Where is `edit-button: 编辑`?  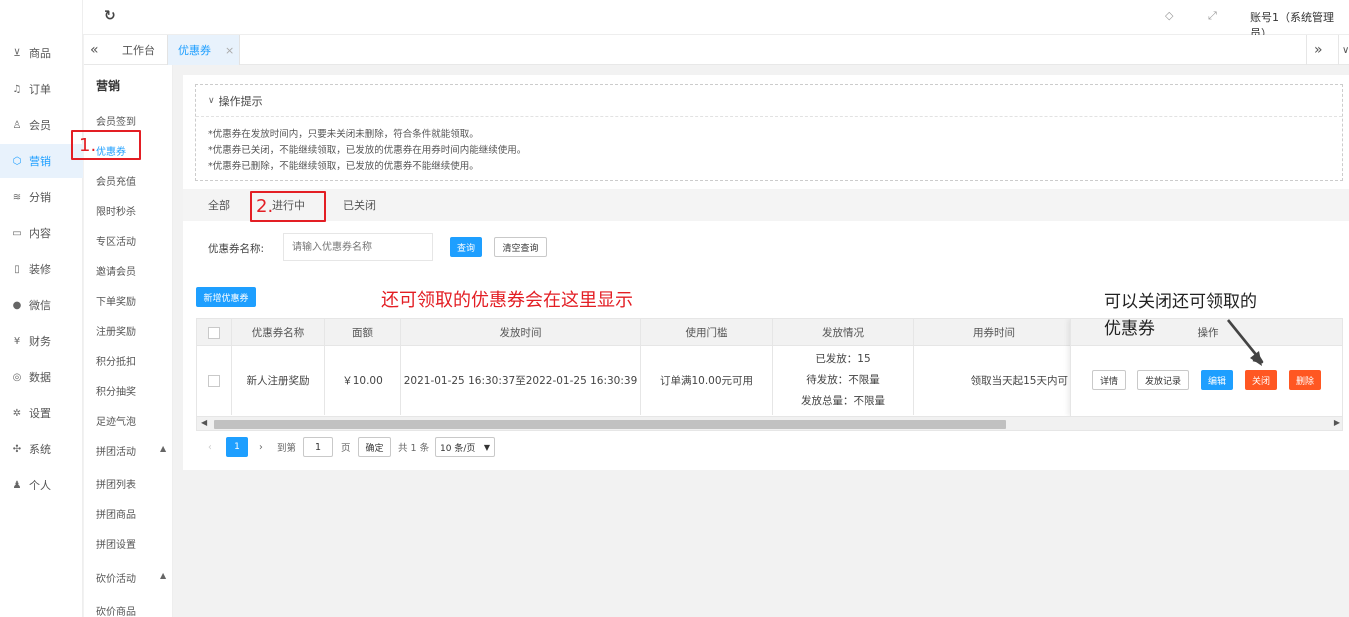
edit-button: 编辑 is located at coordinates (1217, 380).